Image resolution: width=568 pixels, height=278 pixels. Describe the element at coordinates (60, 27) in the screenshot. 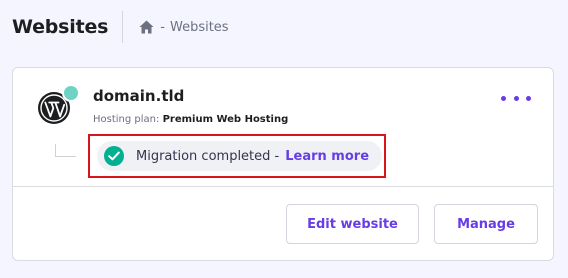

I see `page-title: Websites` at that location.